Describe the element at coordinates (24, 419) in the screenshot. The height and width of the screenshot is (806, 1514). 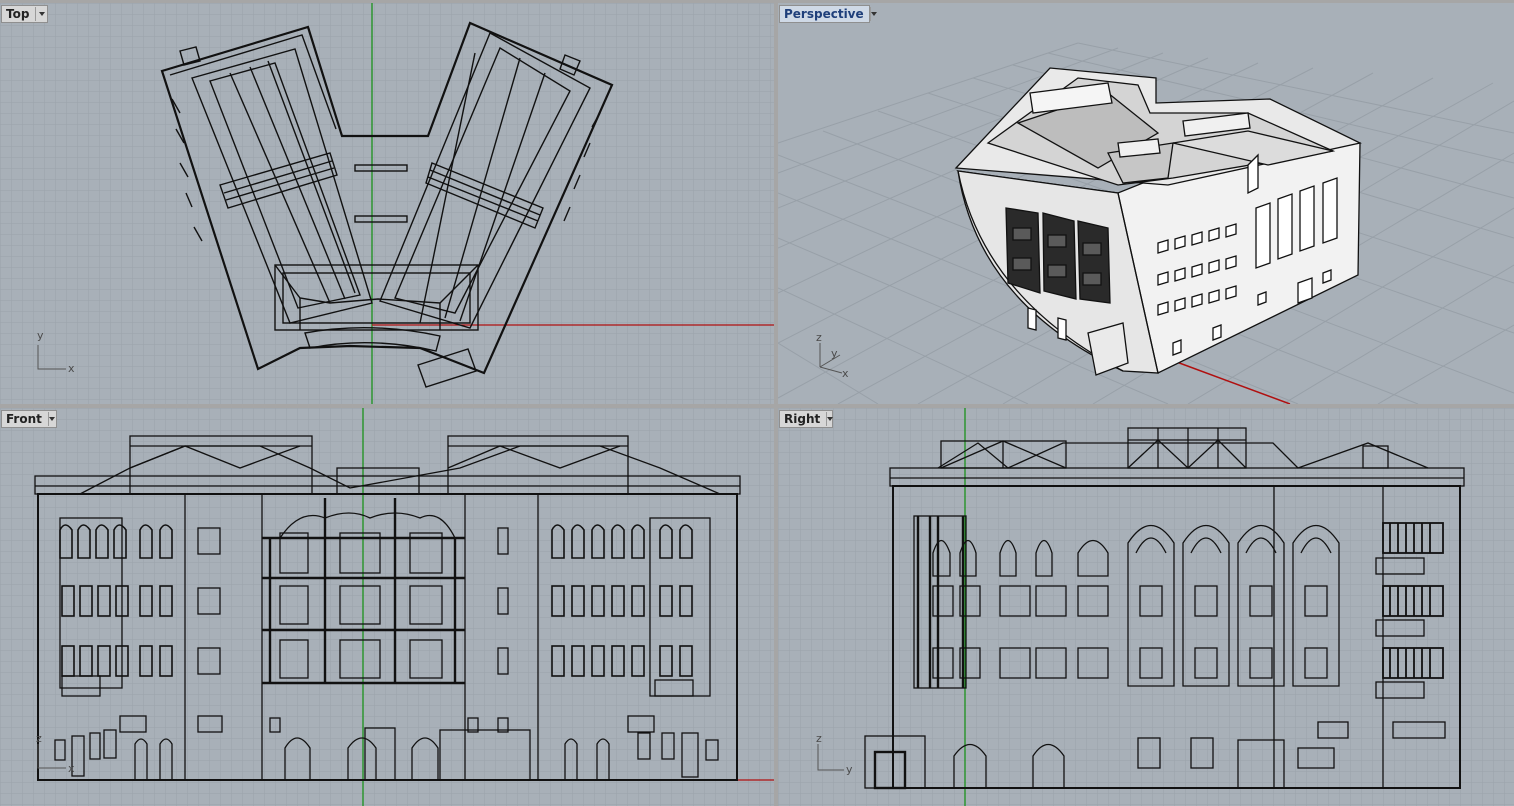
I see `viewport-title-label: Front` at that location.